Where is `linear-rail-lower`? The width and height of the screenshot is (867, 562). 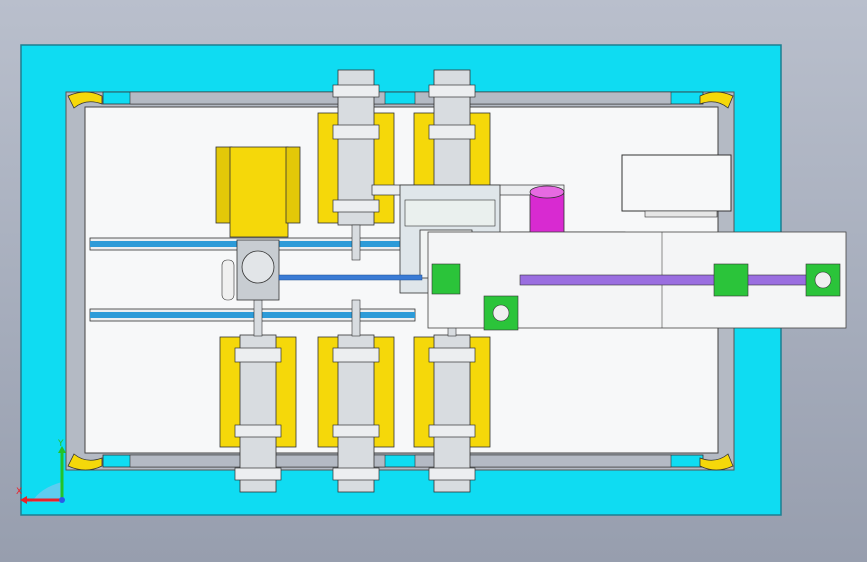 linear-rail-lower is located at coordinates (252, 315).